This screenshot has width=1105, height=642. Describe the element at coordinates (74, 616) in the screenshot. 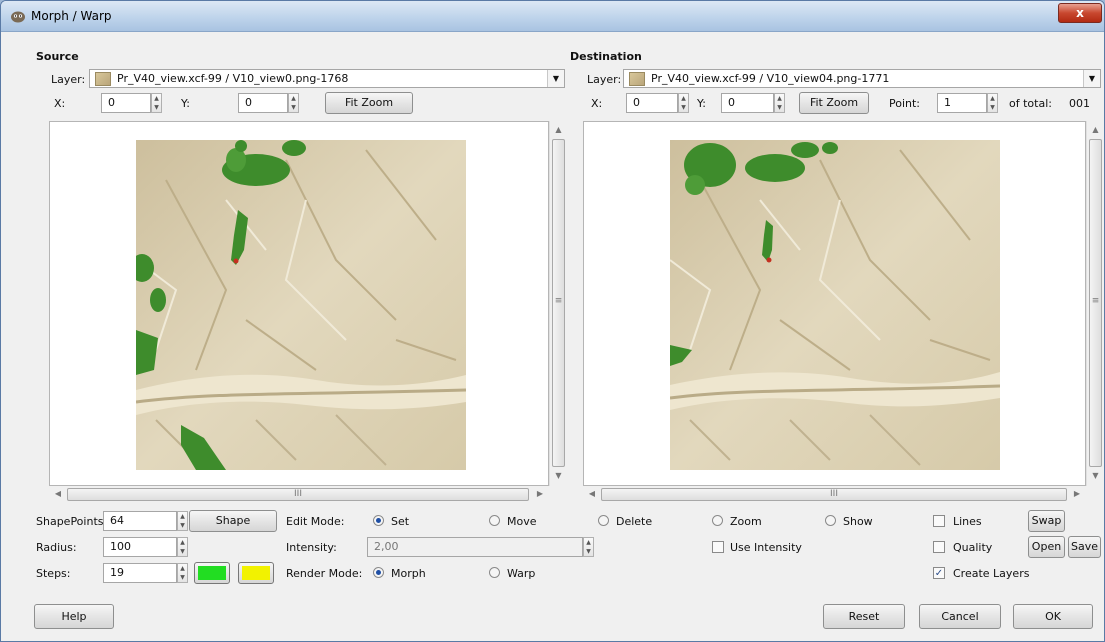

I see `help-button: Help` at that location.